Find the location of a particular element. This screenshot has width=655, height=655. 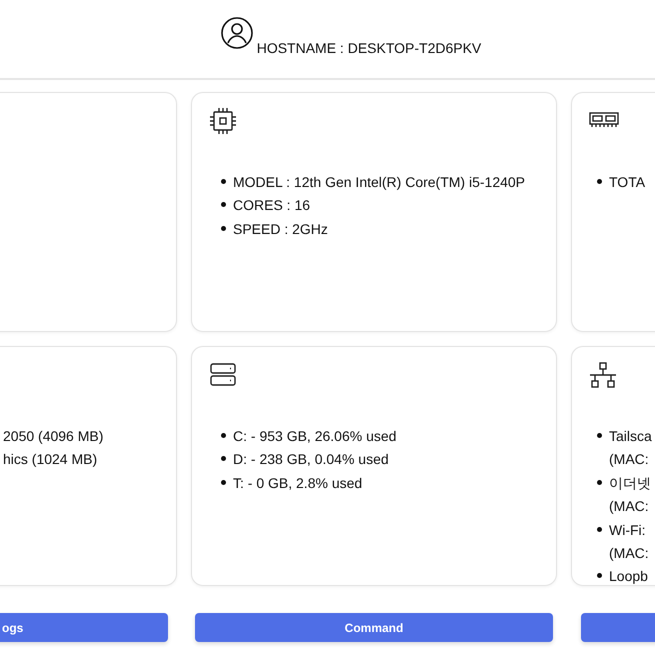

info-text: T: - 0 GB, 2.8% used is located at coordinates (297, 483).